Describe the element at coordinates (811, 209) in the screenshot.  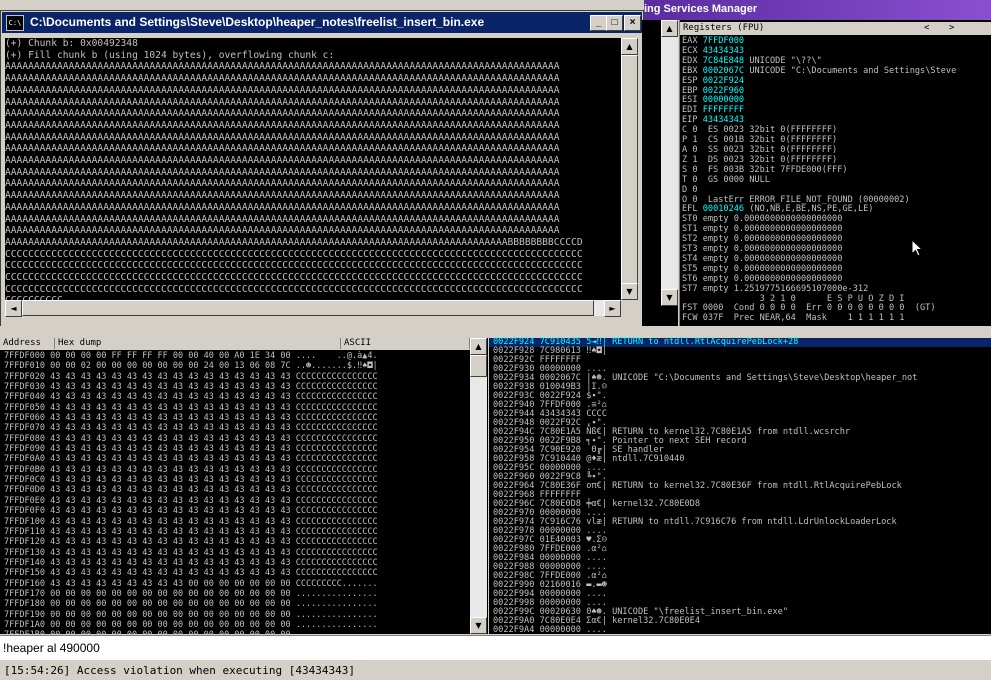
I see `register-comment: (NO,NB,E,BE,NS,PE,GE,LE)` at that location.